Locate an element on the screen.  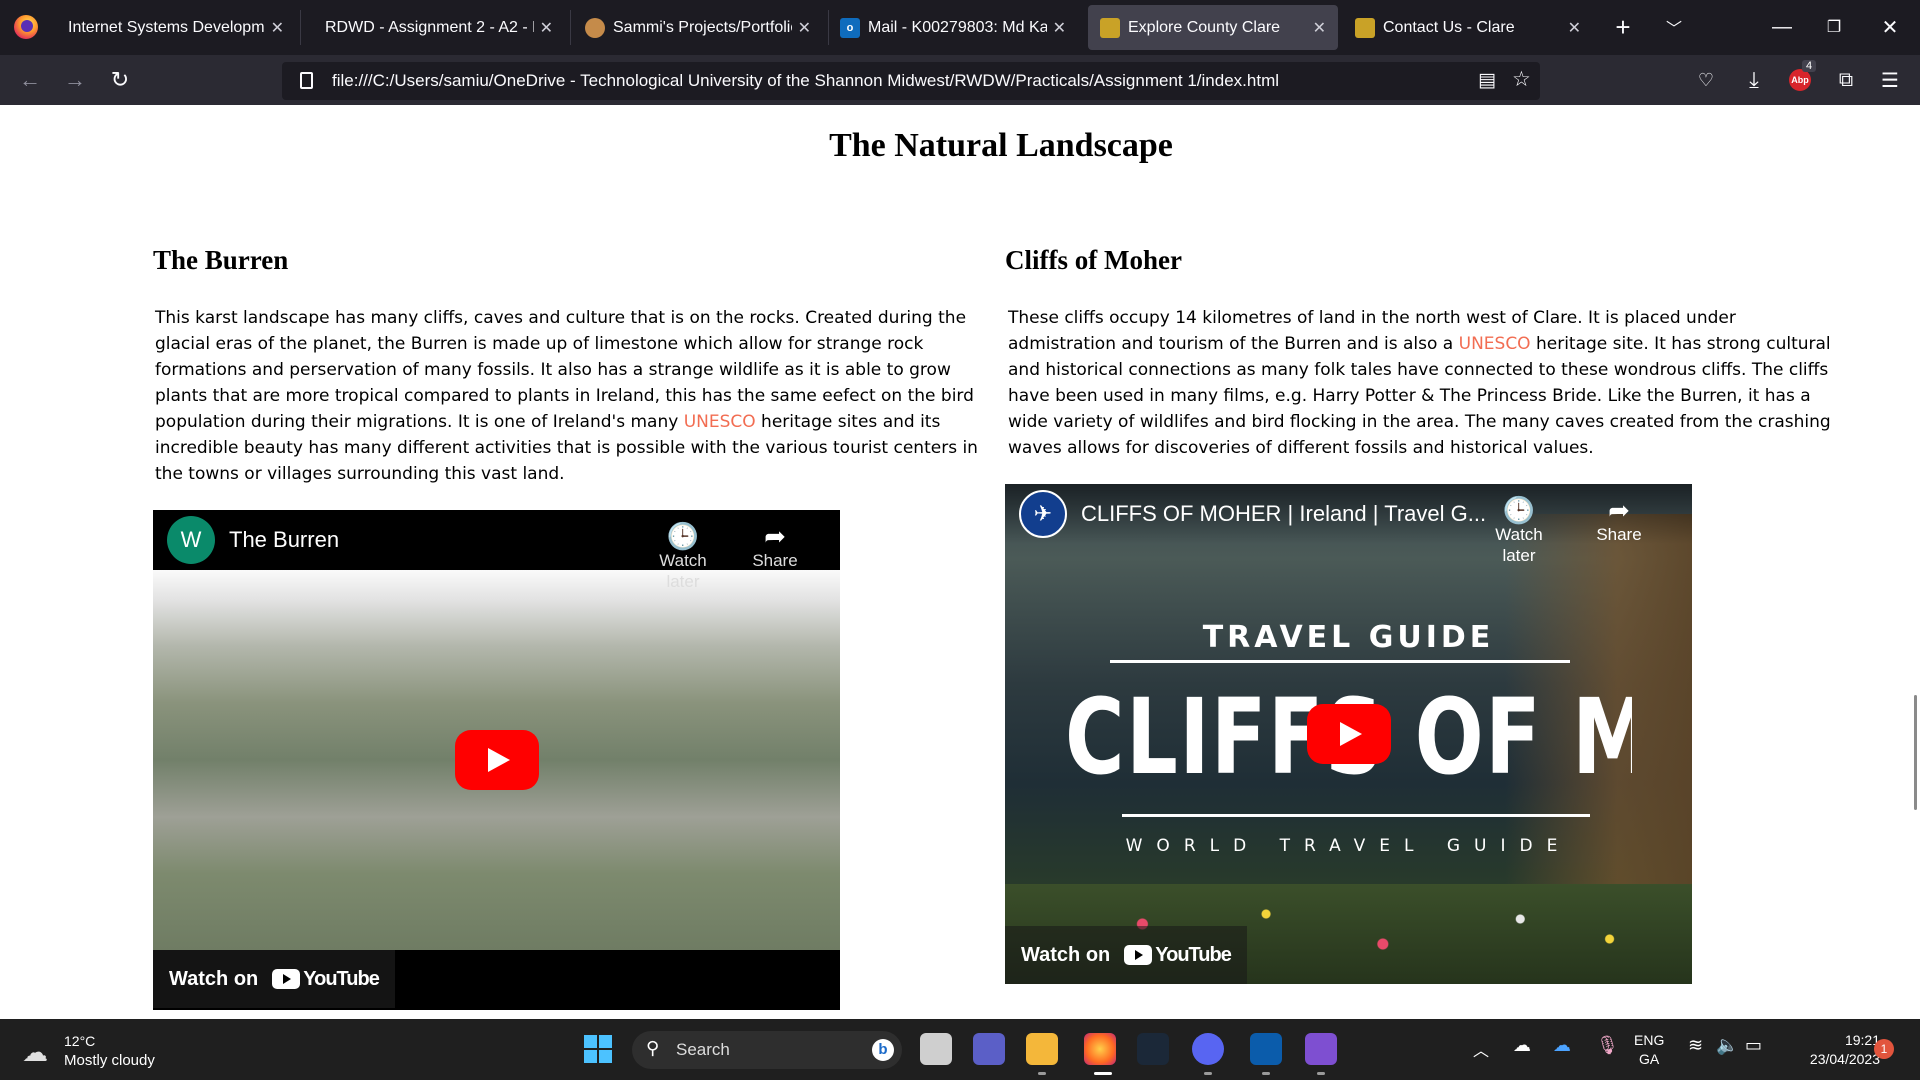
remote-desktop-icon is located at coordinates (1266, 1049).